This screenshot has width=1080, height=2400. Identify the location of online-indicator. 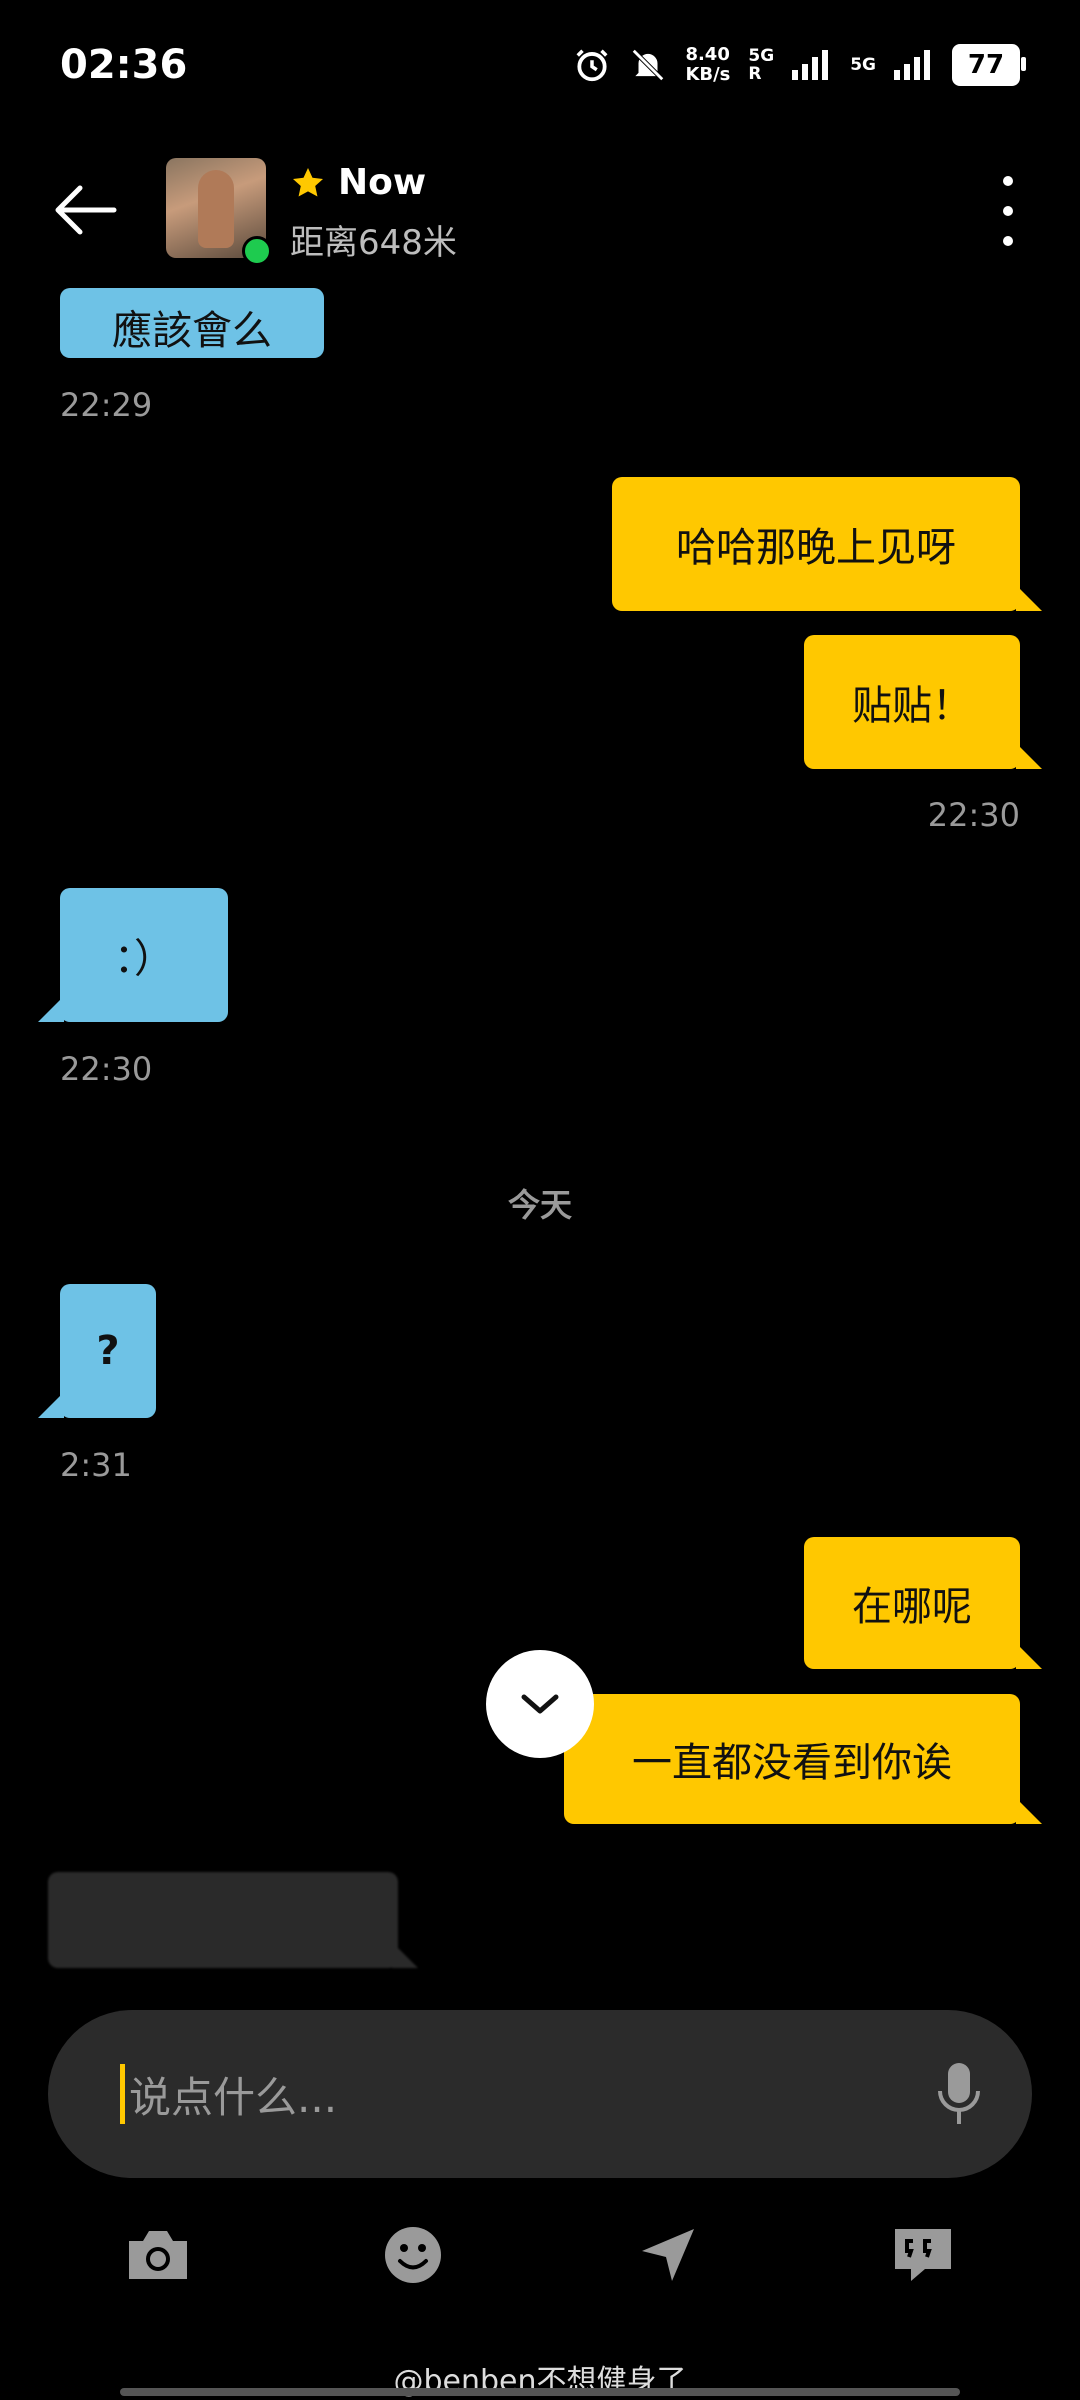
(257, 251).